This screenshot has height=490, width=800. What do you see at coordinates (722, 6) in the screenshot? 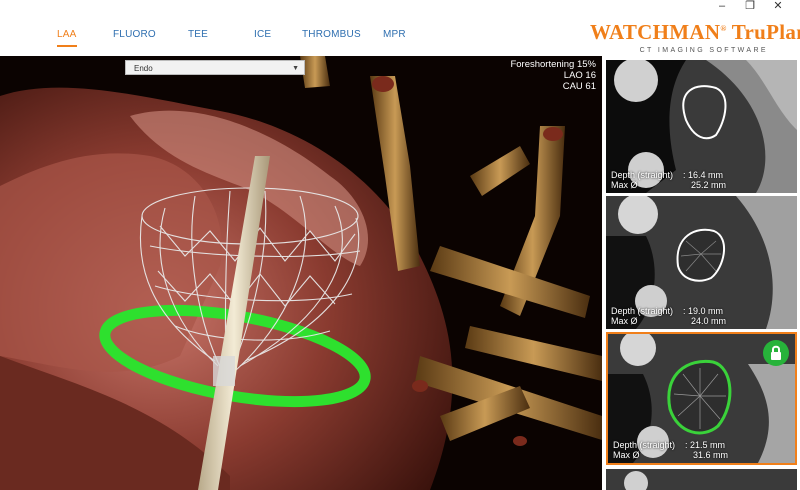
I see `minimize-button: –` at bounding box center [722, 6].